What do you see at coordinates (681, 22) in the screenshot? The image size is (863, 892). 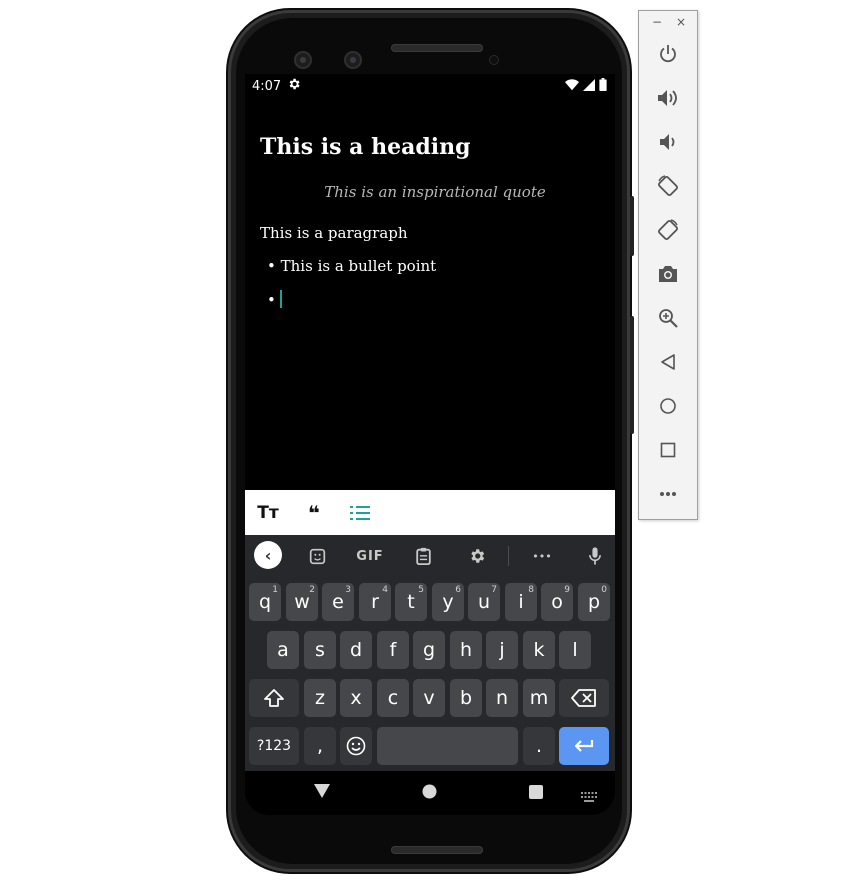 I see `close-button: ×` at bounding box center [681, 22].